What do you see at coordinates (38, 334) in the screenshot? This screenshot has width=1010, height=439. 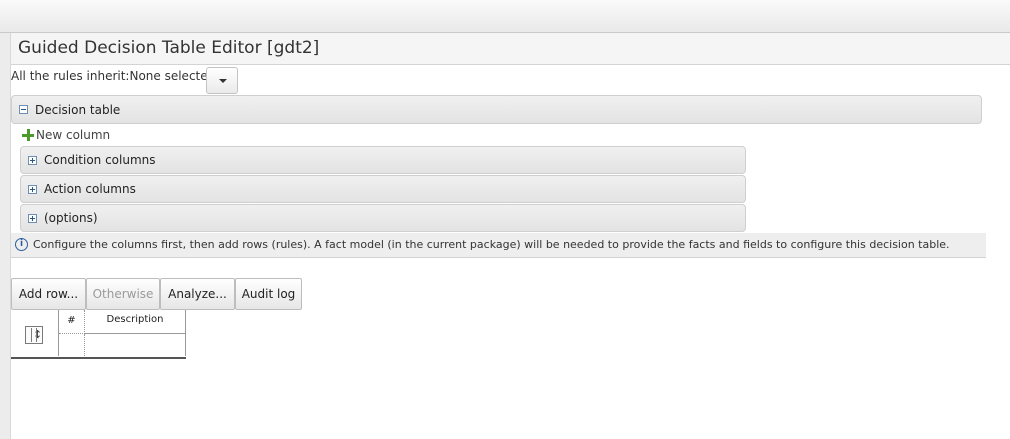 I see `arrows-icon: ↕` at bounding box center [38, 334].